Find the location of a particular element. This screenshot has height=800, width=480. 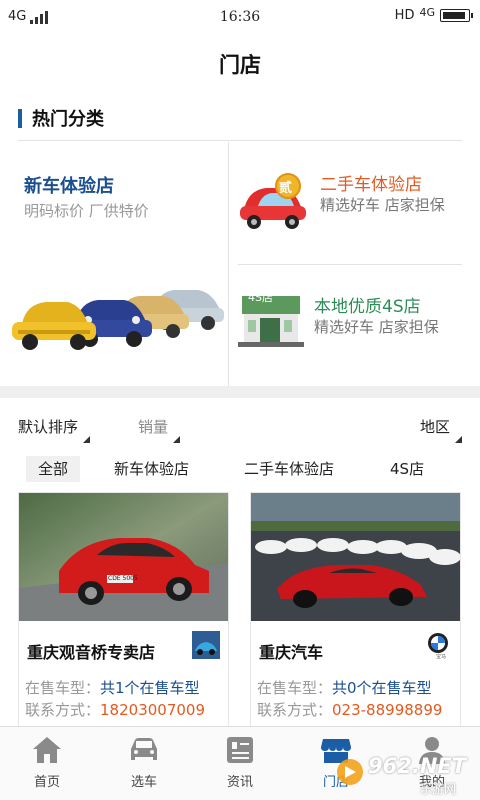

tab-profile: 我的 is located at coordinates (432, 762).